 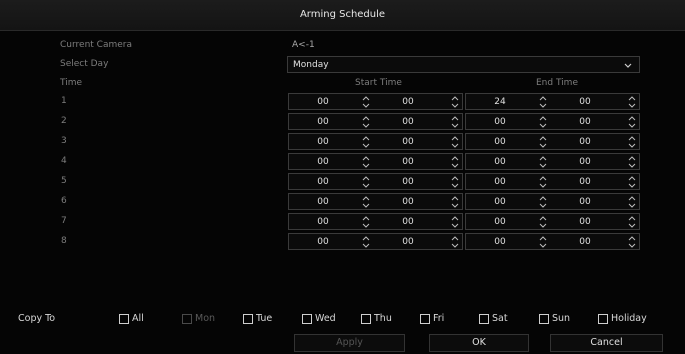 I want to click on end-hour-value: 24, so click(x=500, y=102).